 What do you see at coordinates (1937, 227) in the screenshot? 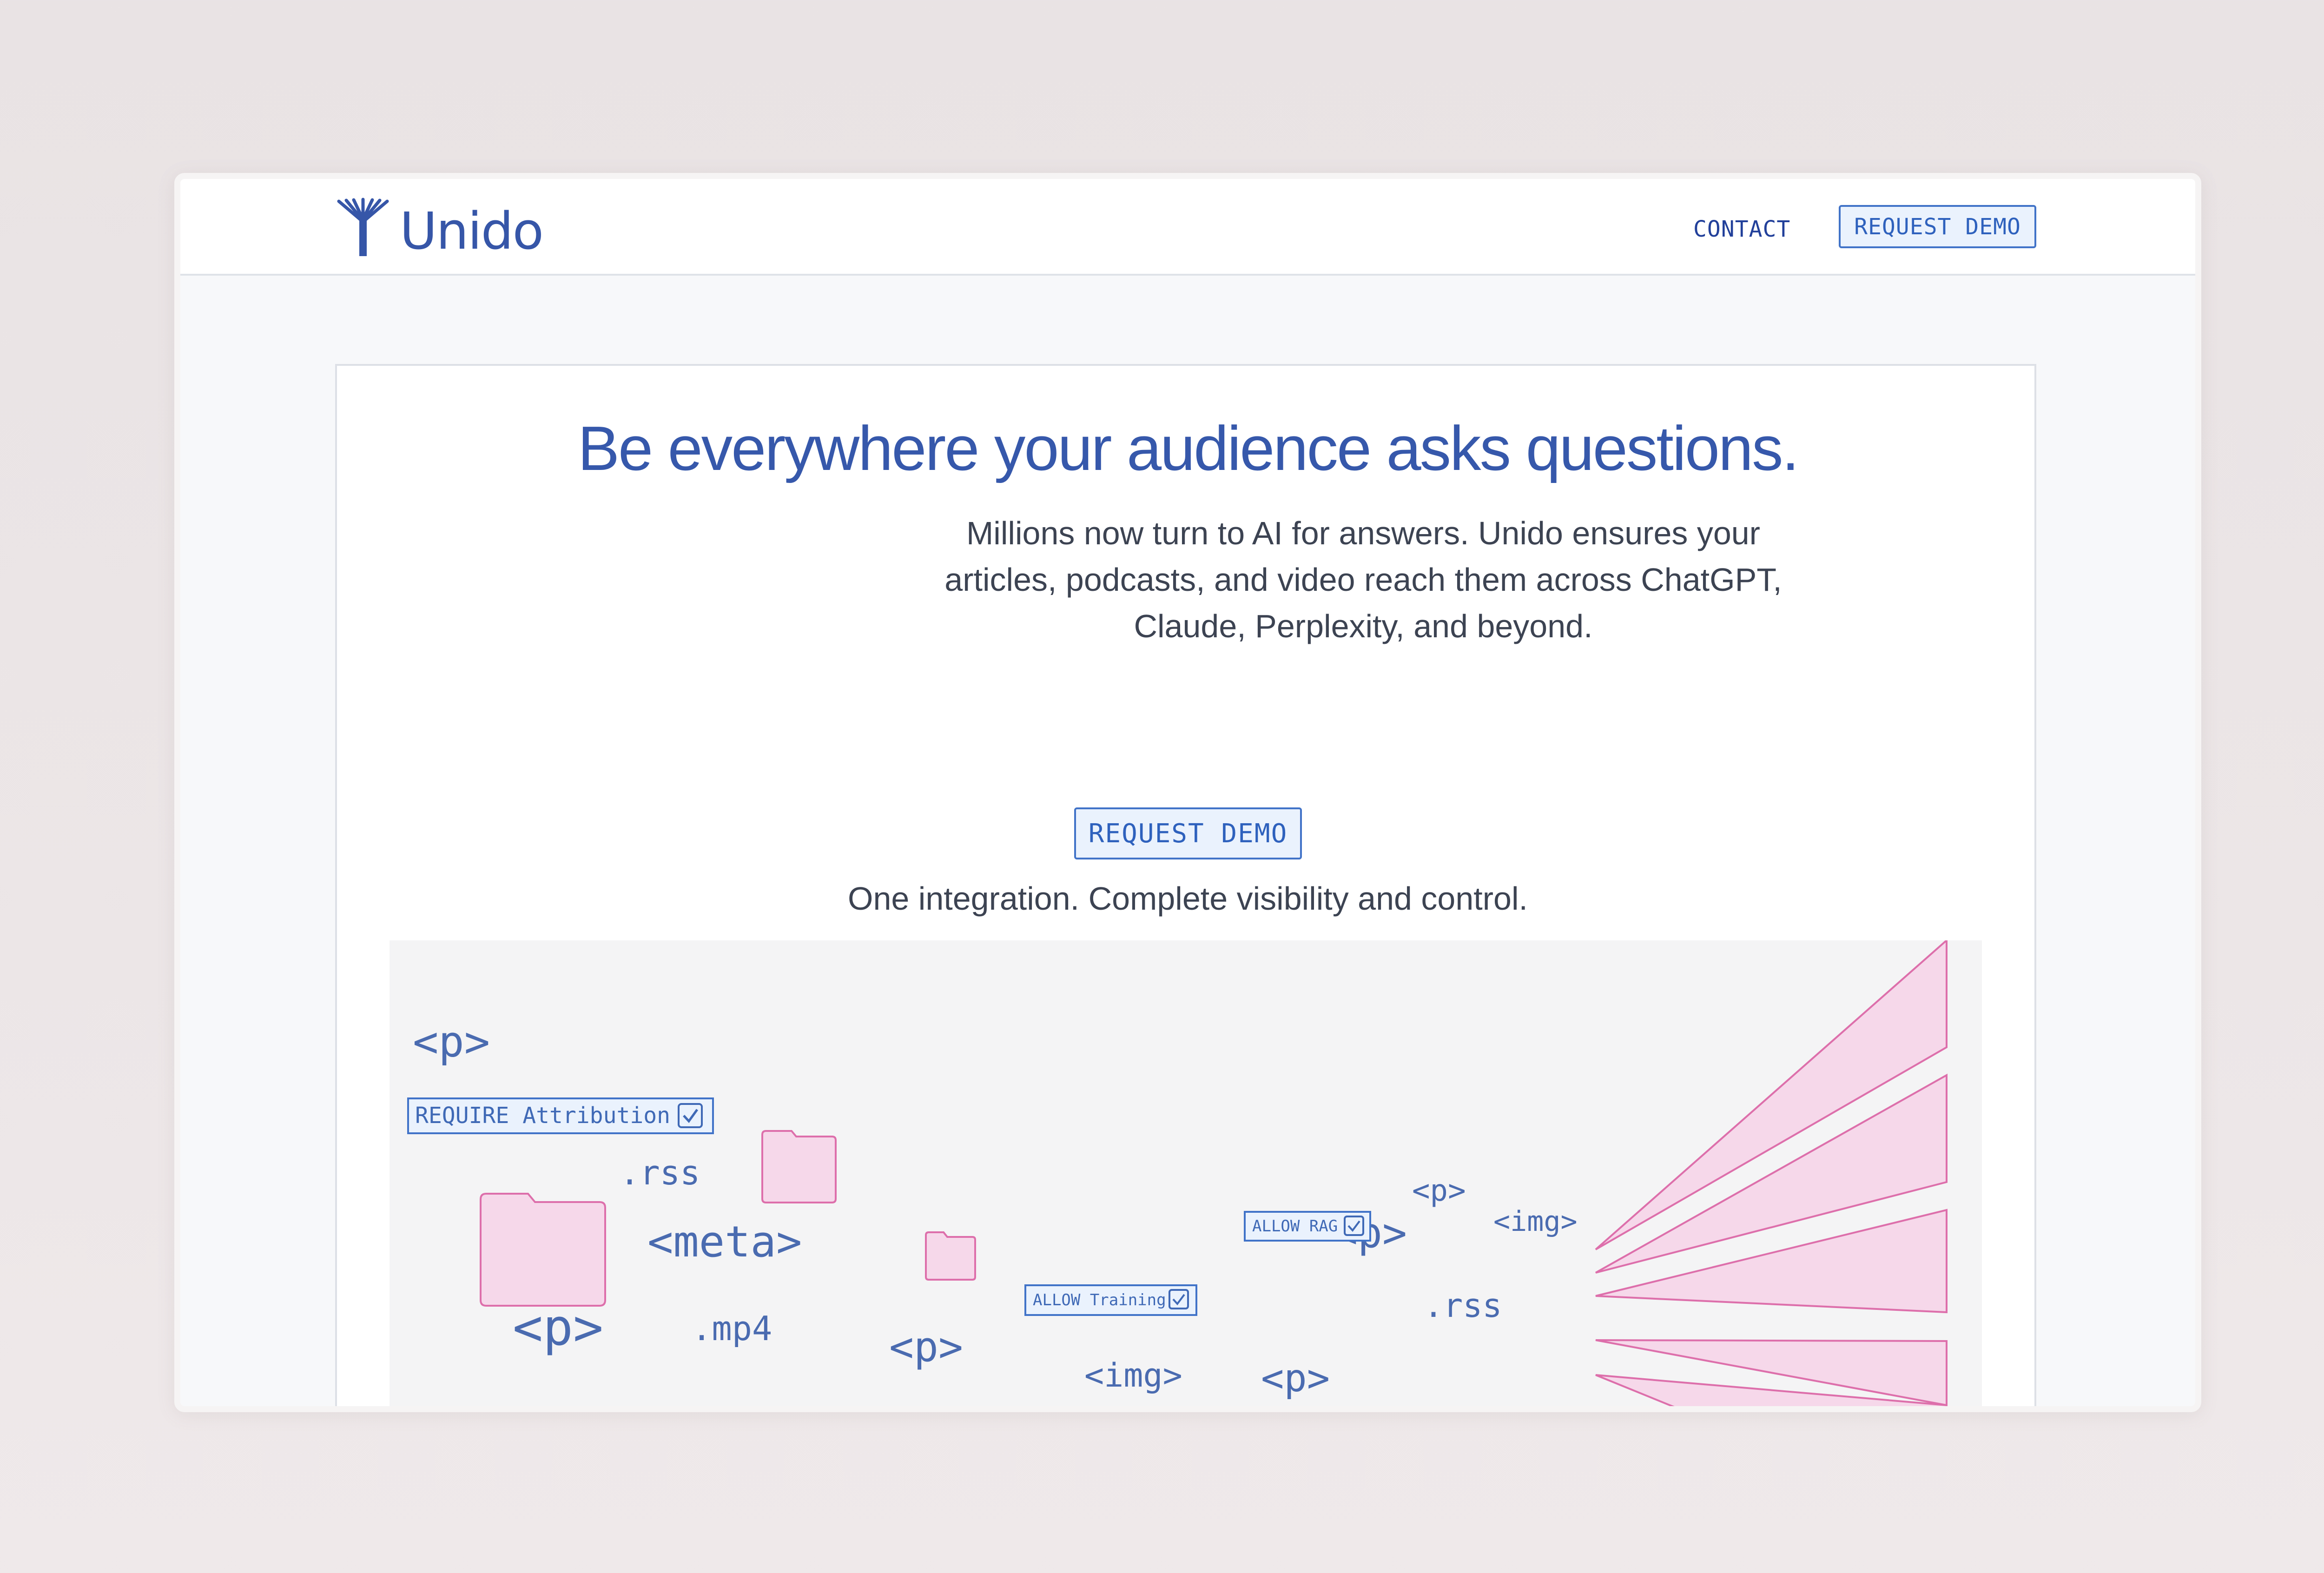
I see `nav-request-demo-button: REQUEST DEMO` at bounding box center [1937, 227].